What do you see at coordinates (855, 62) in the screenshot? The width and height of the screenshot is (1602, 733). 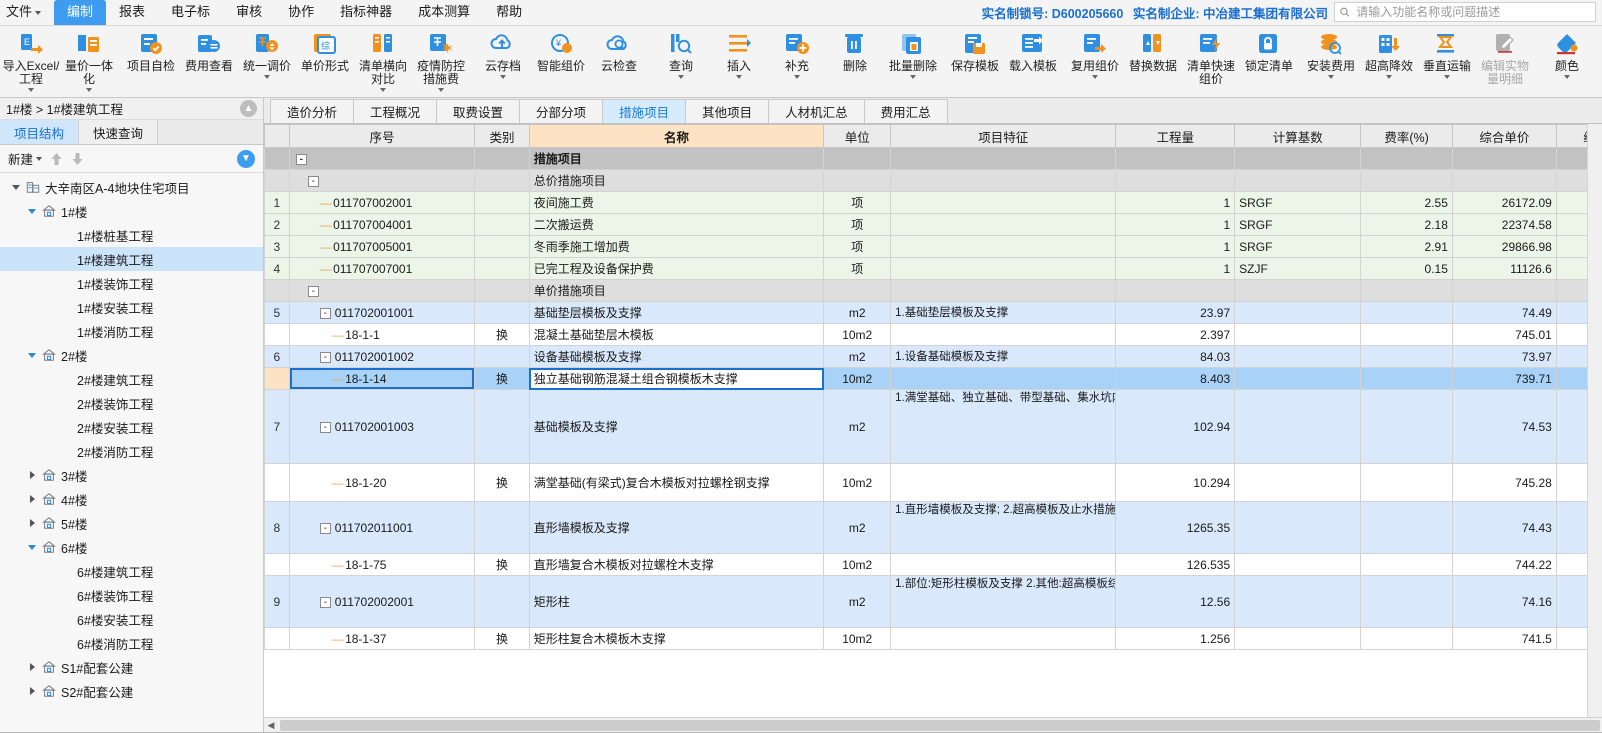 I see `ribbon-button-17: 删除` at bounding box center [855, 62].